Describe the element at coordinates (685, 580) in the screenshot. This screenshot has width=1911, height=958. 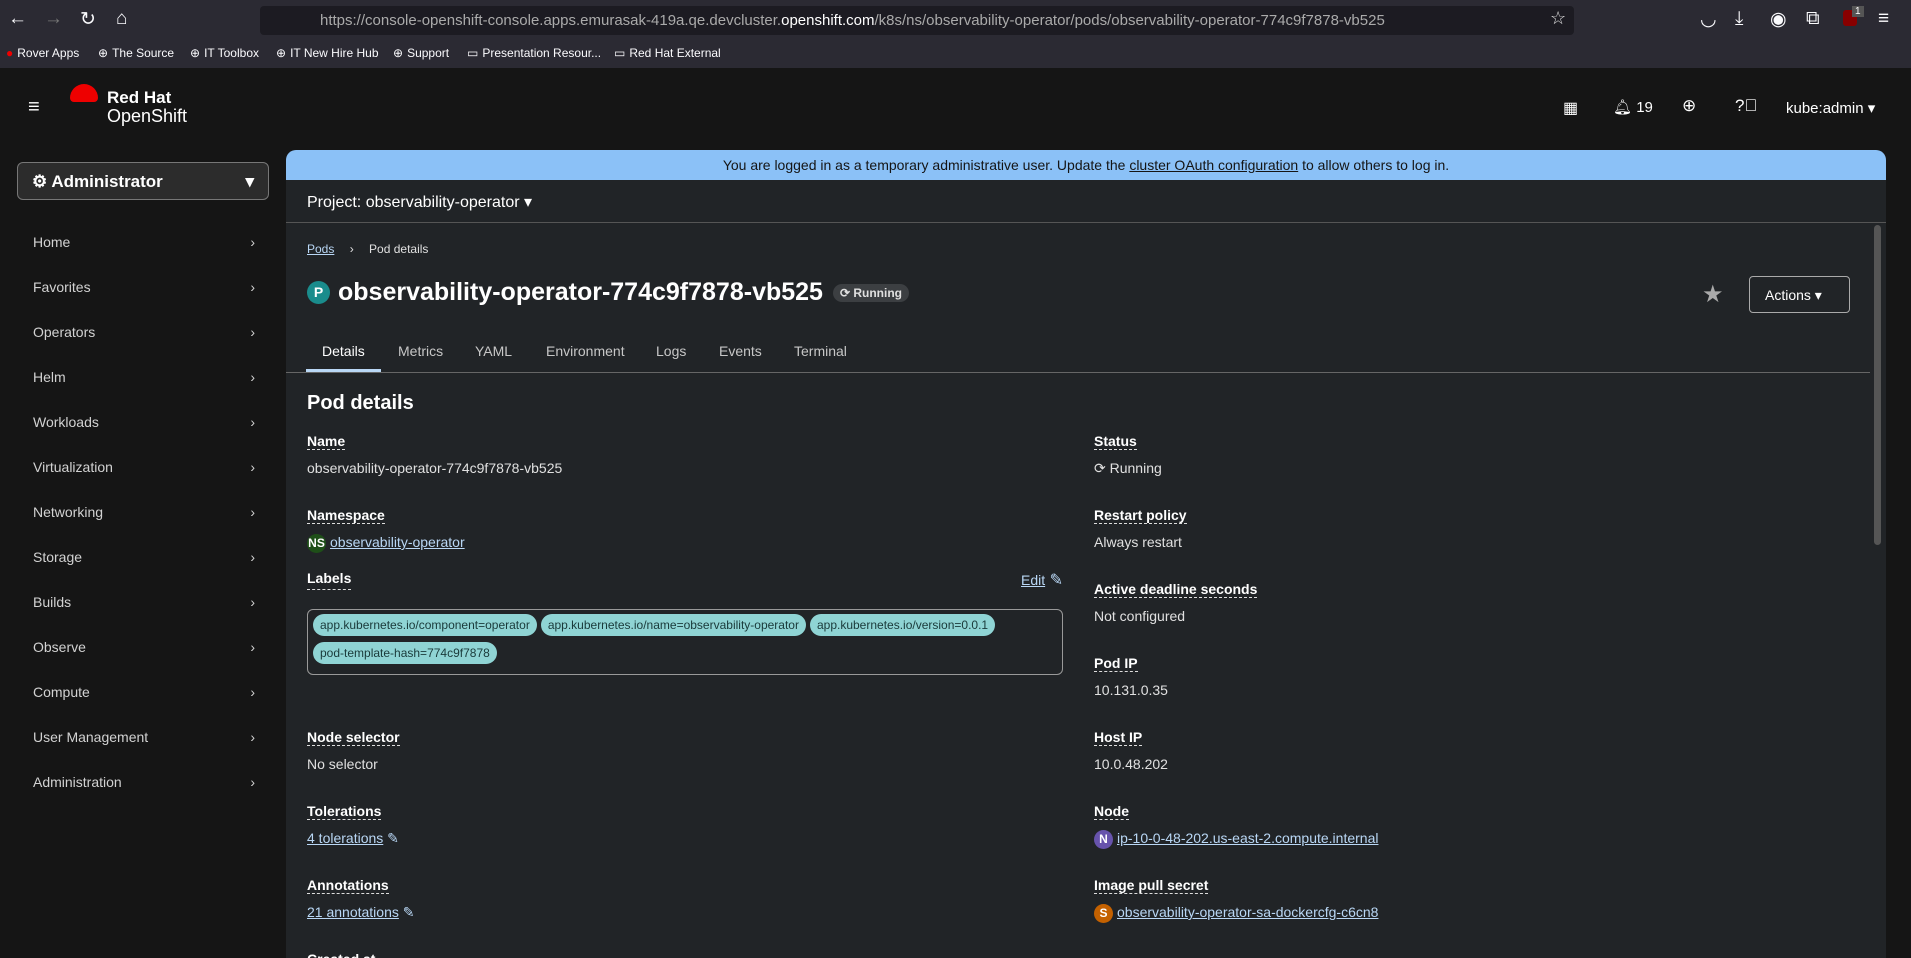
I see `labels-header: Labels Edit ✎` at that location.